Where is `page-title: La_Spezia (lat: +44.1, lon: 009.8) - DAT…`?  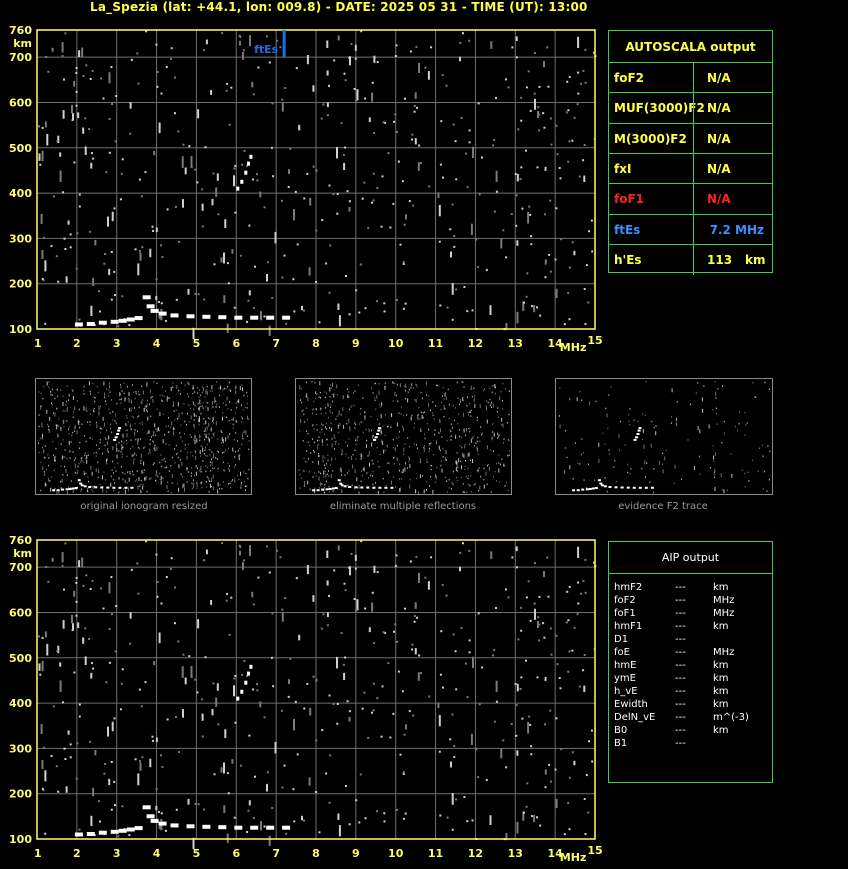
page-title: La_Spezia (lat: +44.1, lon: 009.8) - DAT… is located at coordinates (339, 7).